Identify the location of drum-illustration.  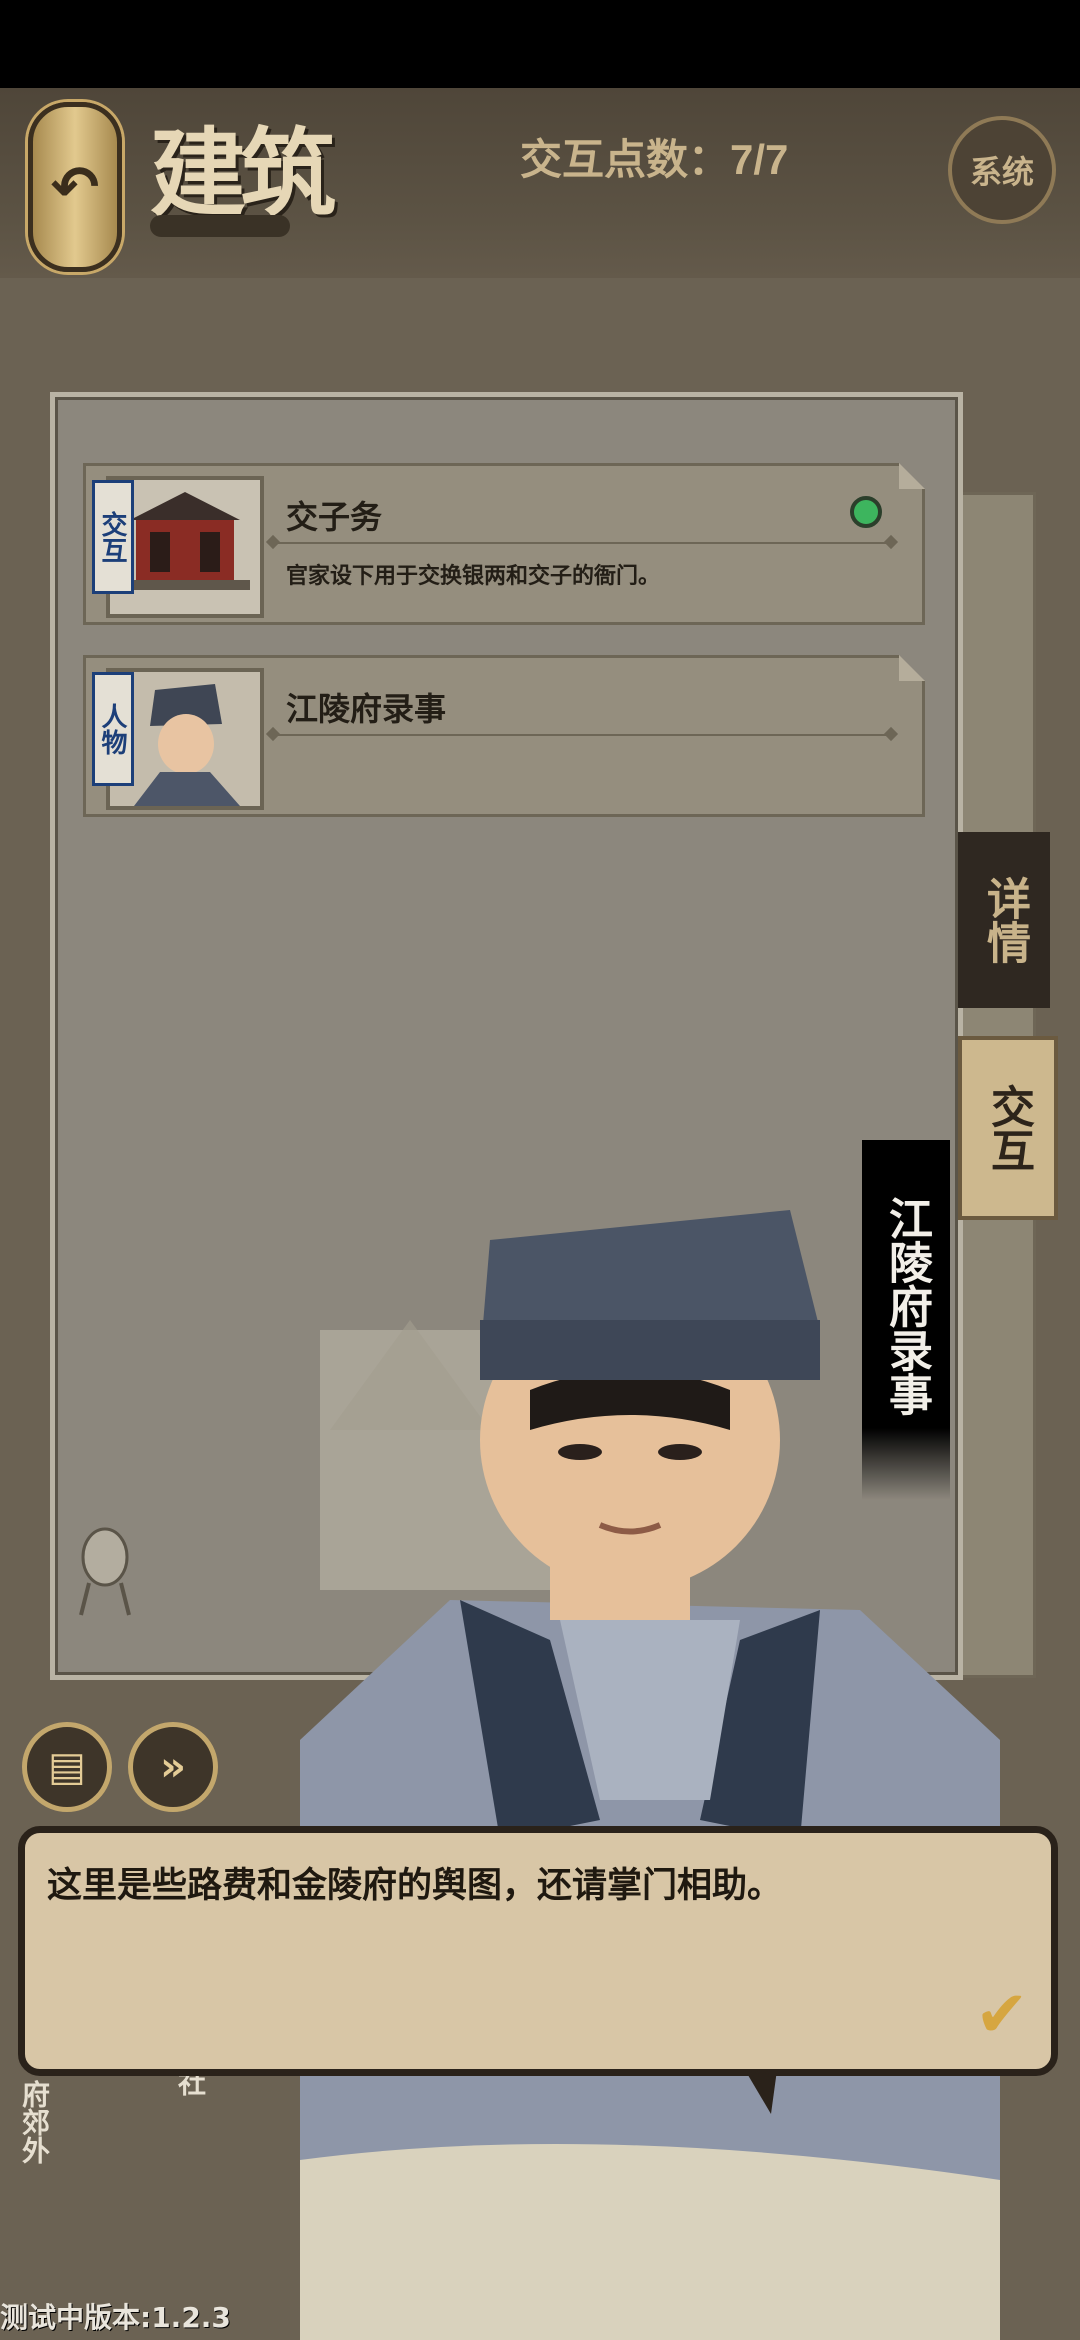
(105, 1571).